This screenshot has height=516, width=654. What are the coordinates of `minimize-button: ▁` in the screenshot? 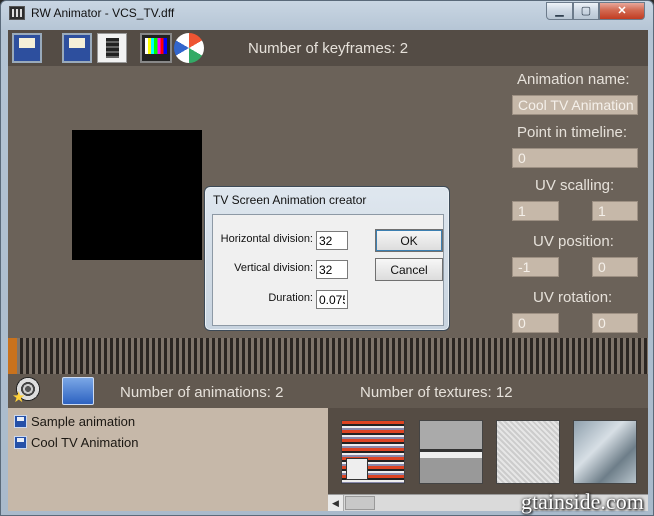 It's located at (559, 11).